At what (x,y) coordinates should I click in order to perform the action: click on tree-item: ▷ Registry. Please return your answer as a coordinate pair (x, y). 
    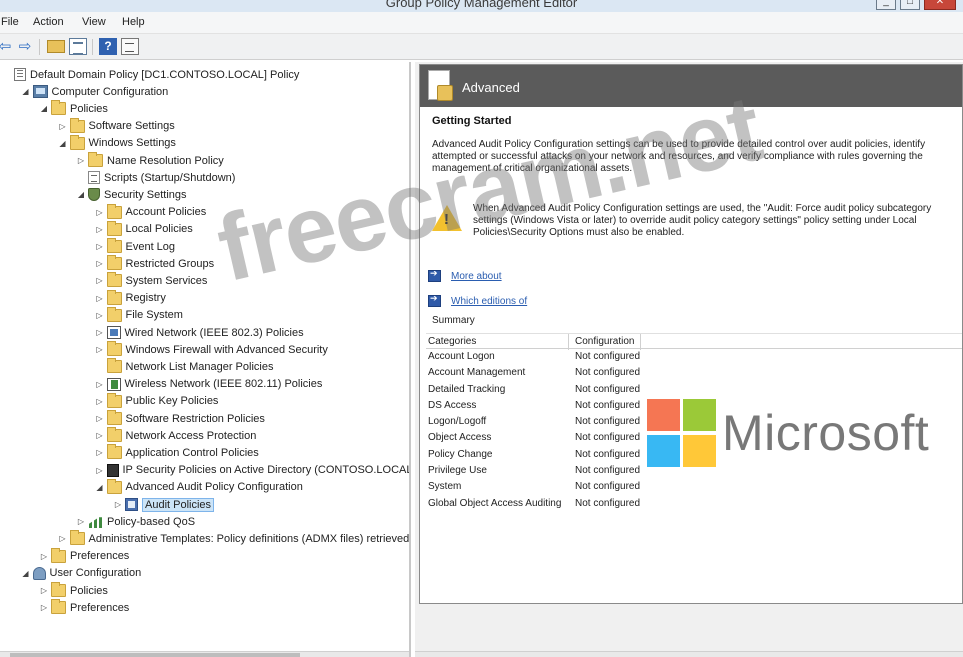
    Looking at the image, I should click on (130, 298).